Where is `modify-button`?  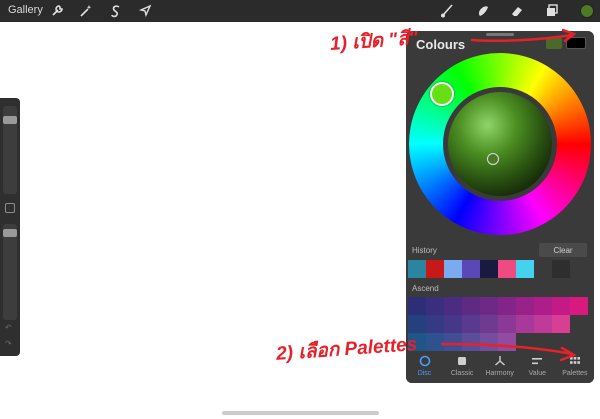 modify-button is located at coordinates (10, 208).